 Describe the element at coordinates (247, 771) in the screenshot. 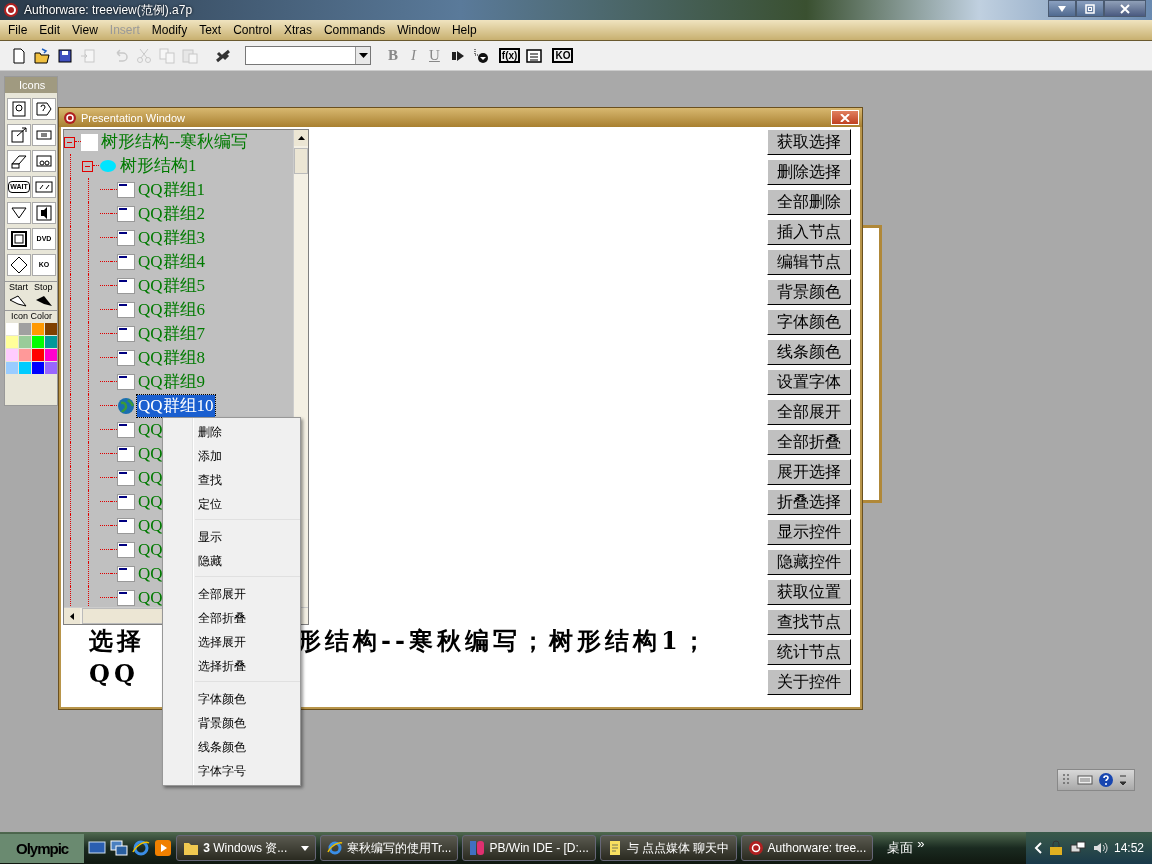

I see `context-menu-item: 字体字号` at that location.